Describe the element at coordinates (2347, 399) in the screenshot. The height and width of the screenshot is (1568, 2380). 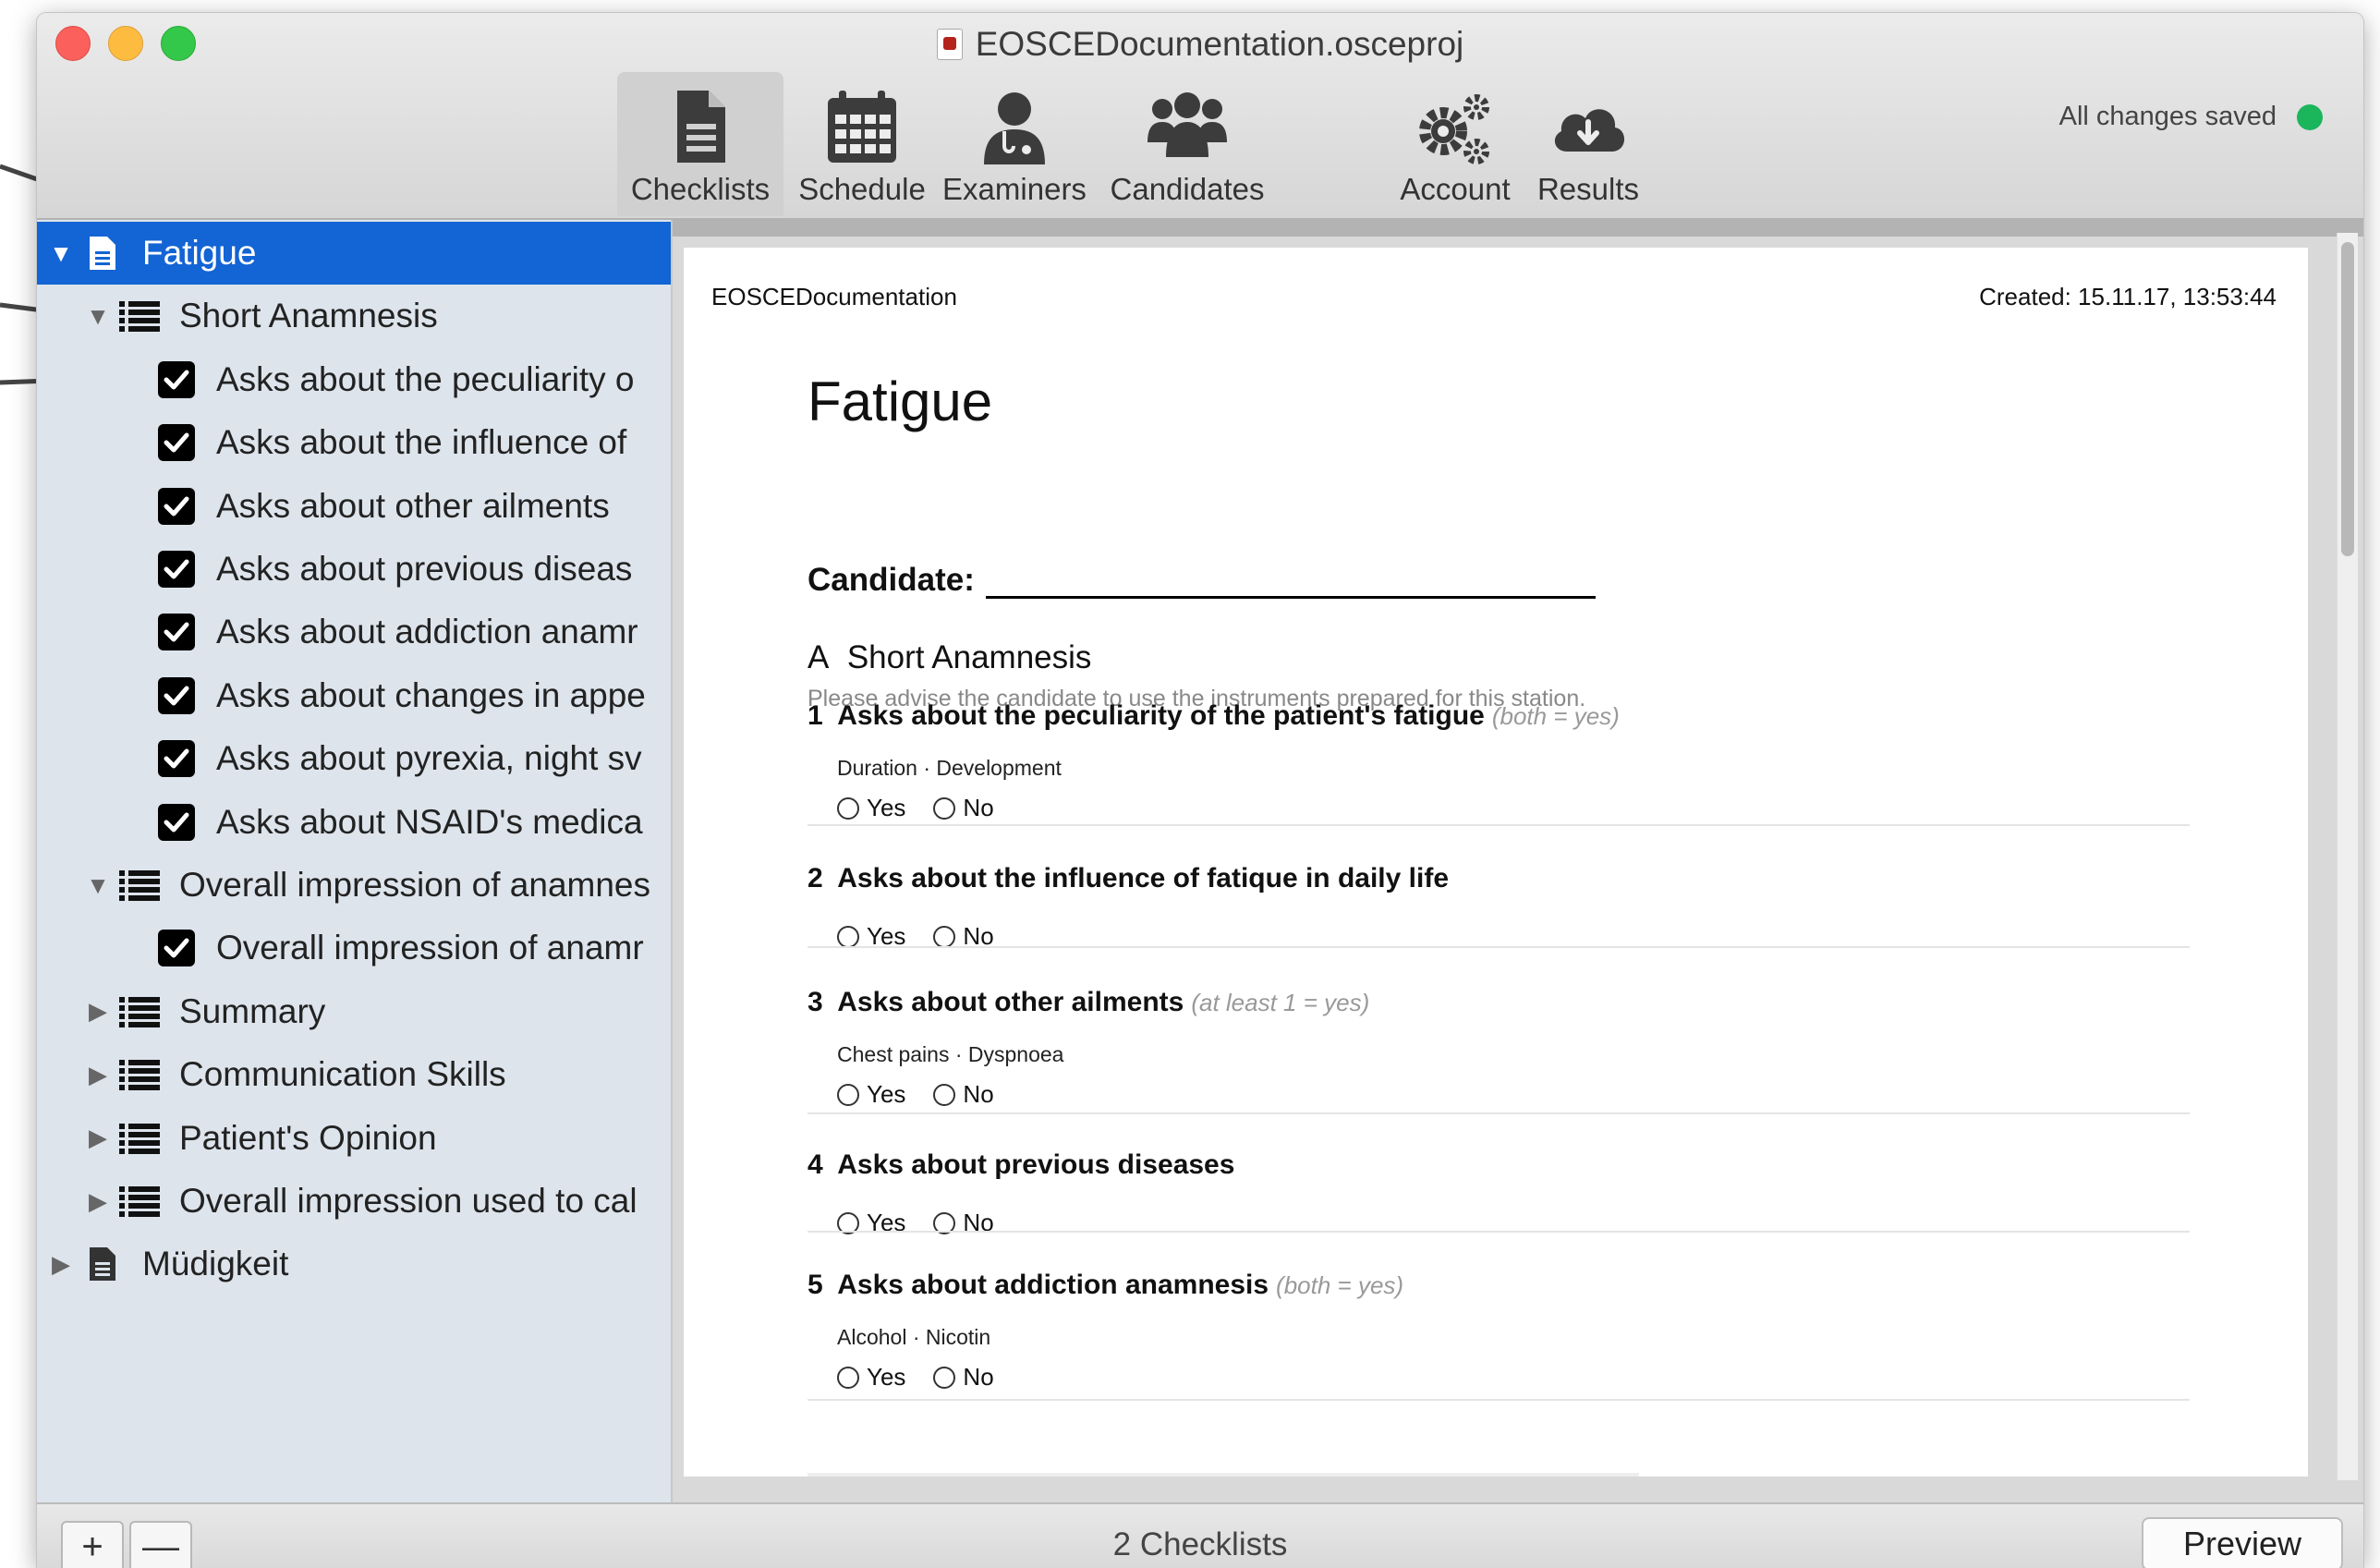
I see `preview-scroll-thumb` at that location.